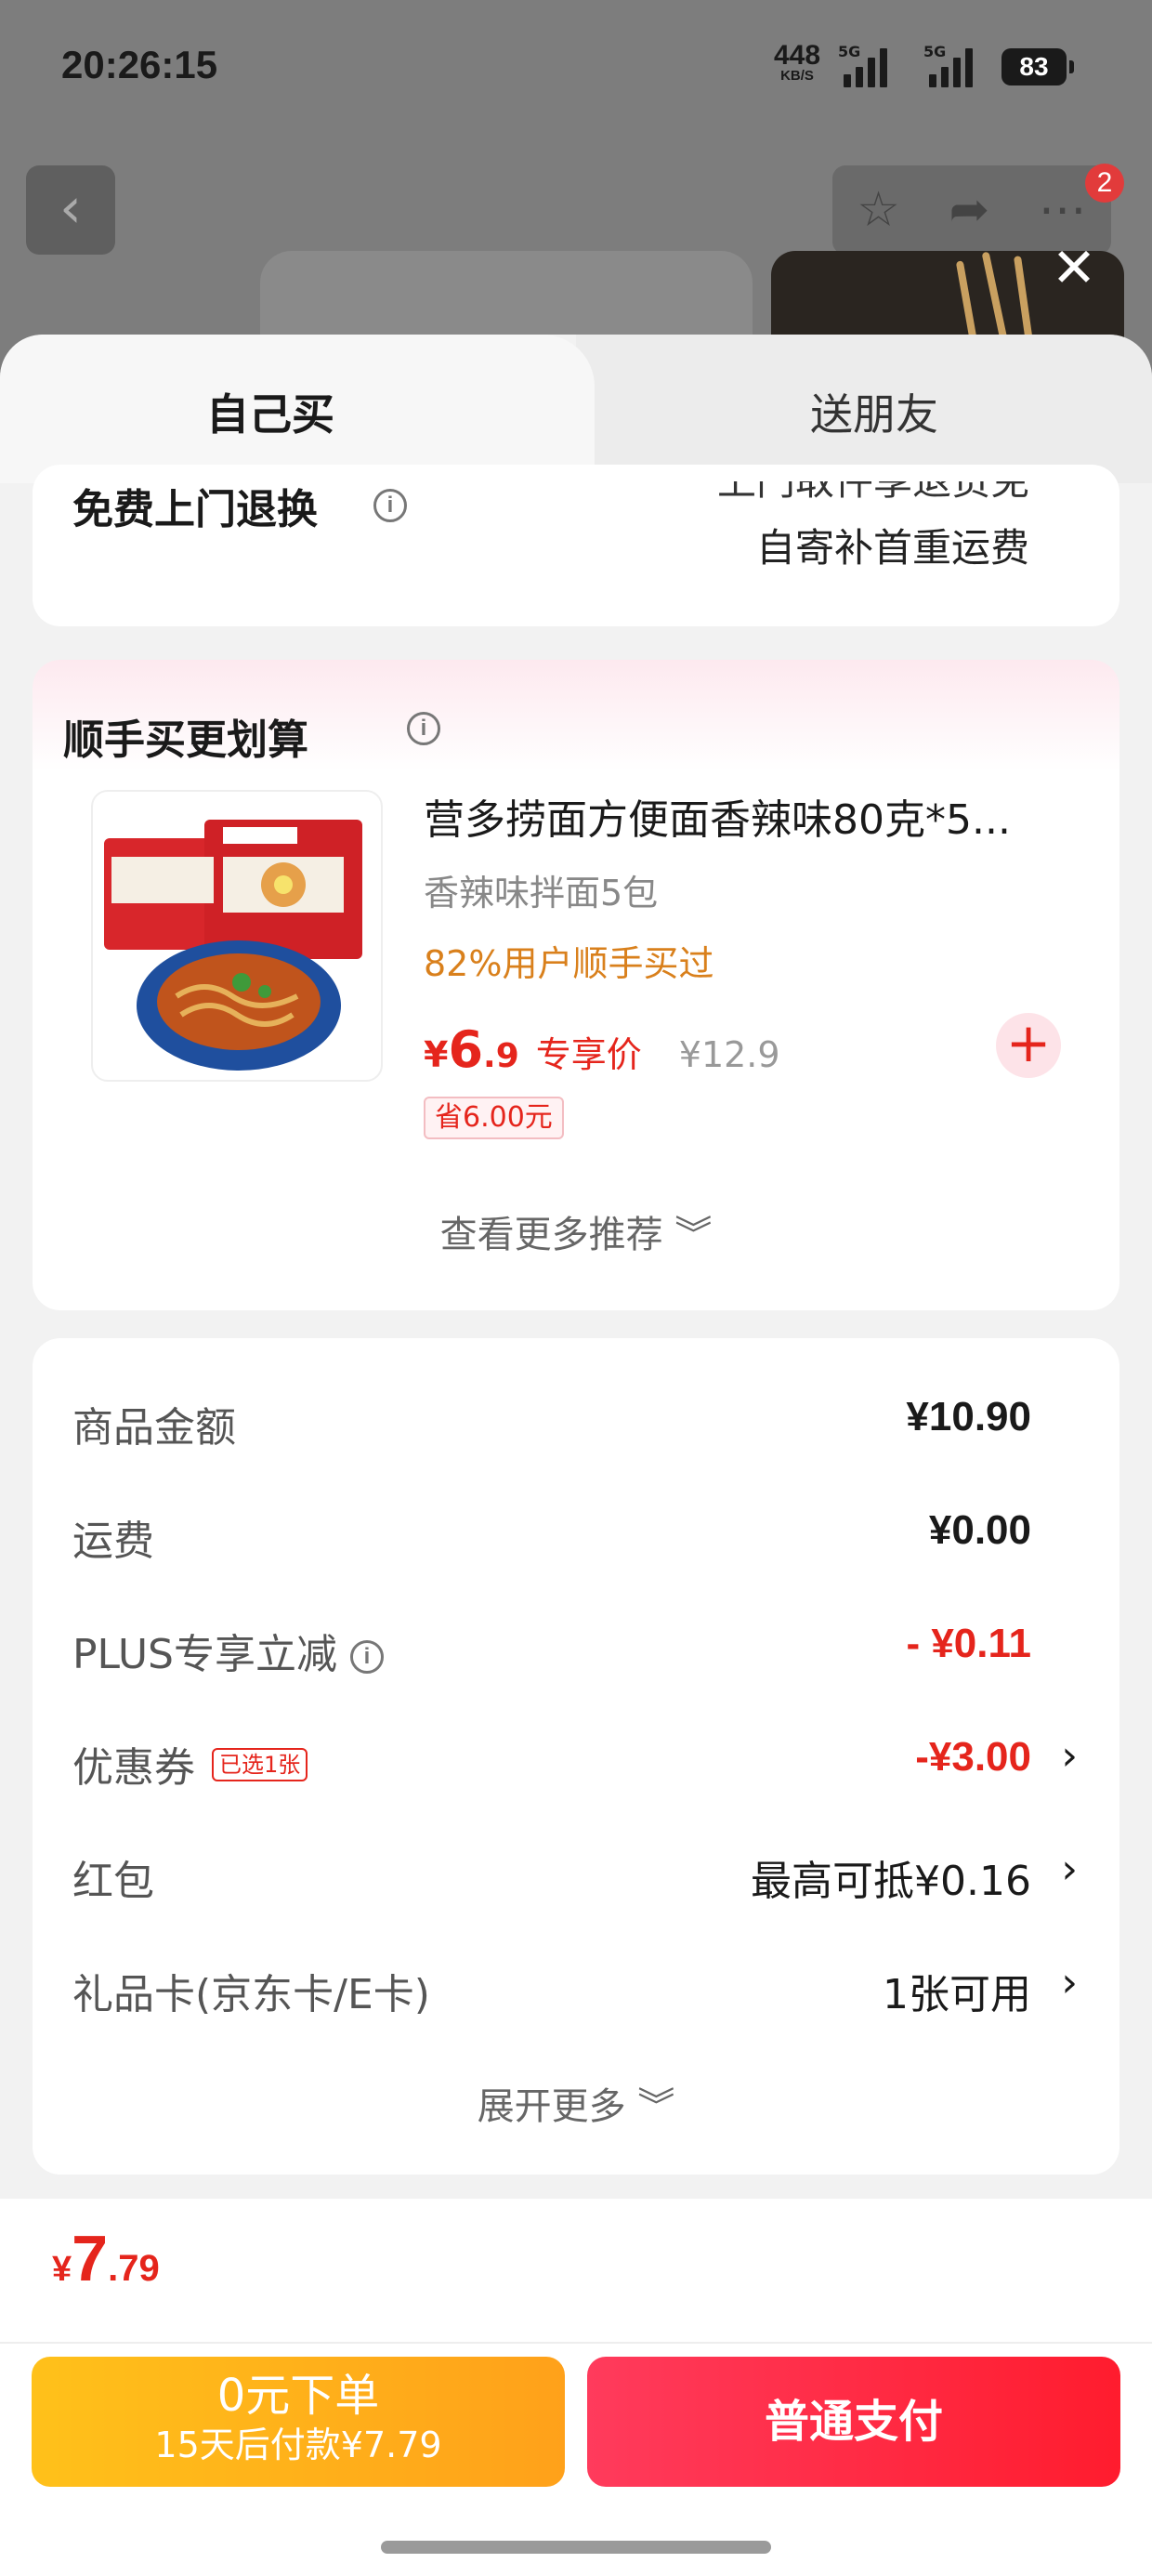  What do you see at coordinates (874, 414) in the screenshot?
I see `tab-gift-label: 送朋友` at bounding box center [874, 414].